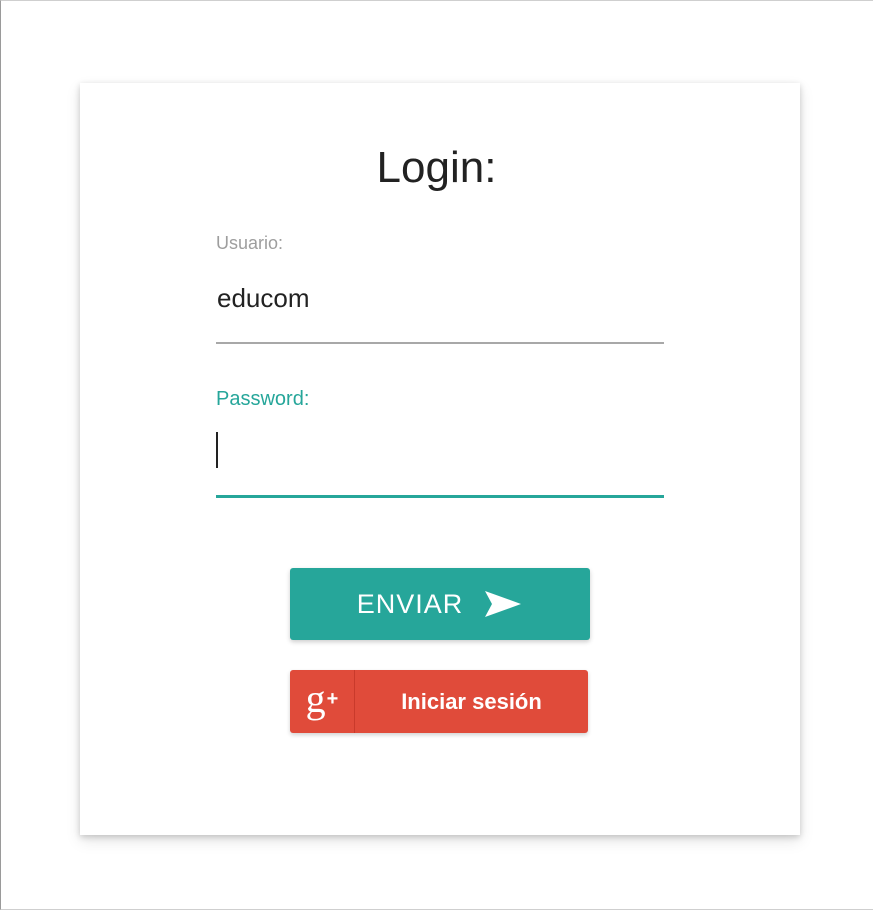 This screenshot has height=910, width=873. I want to click on send-button-label: ENVIAR, so click(410, 603).